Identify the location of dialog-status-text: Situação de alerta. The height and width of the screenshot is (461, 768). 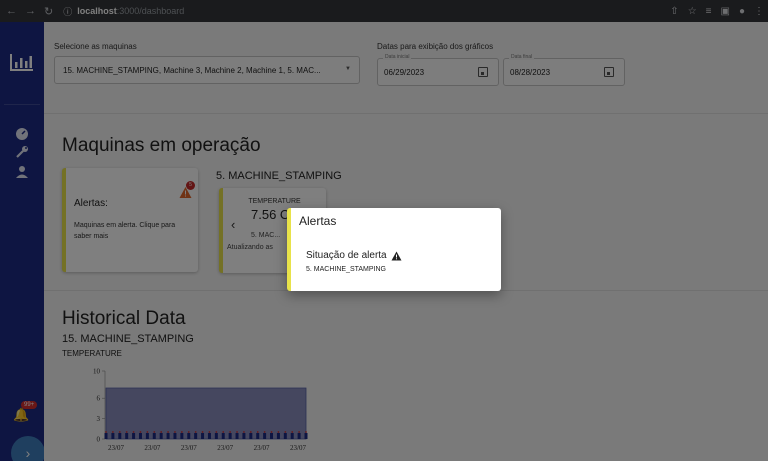
(346, 255).